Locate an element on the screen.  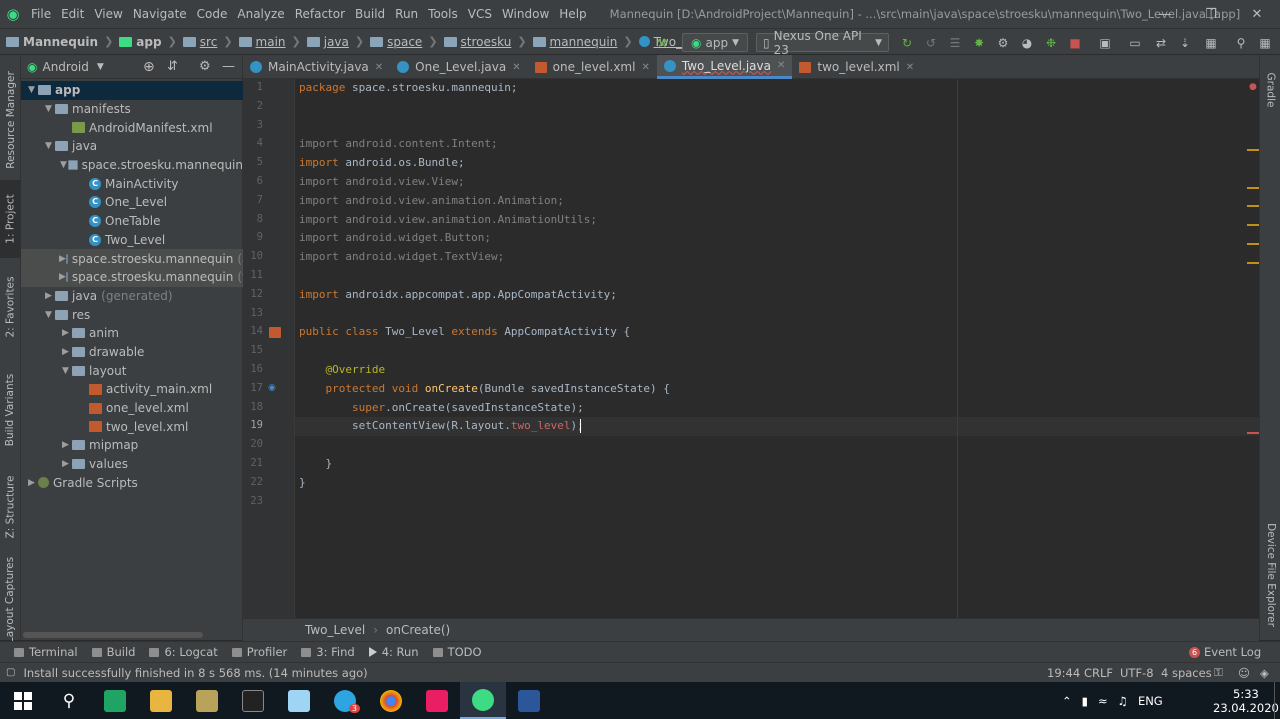
search-button: ⚲ is located at coordinates (69, 700).